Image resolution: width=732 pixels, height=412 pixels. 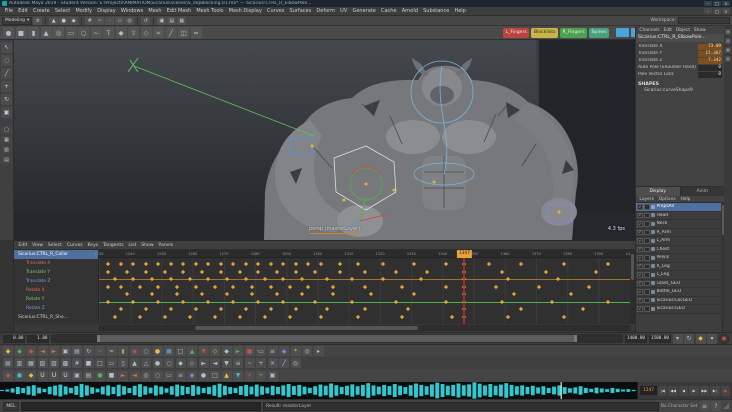 What do you see at coordinates (19, 363) in the screenshot?
I see `panel-icon-2: ▥` at bounding box center [19, 363].